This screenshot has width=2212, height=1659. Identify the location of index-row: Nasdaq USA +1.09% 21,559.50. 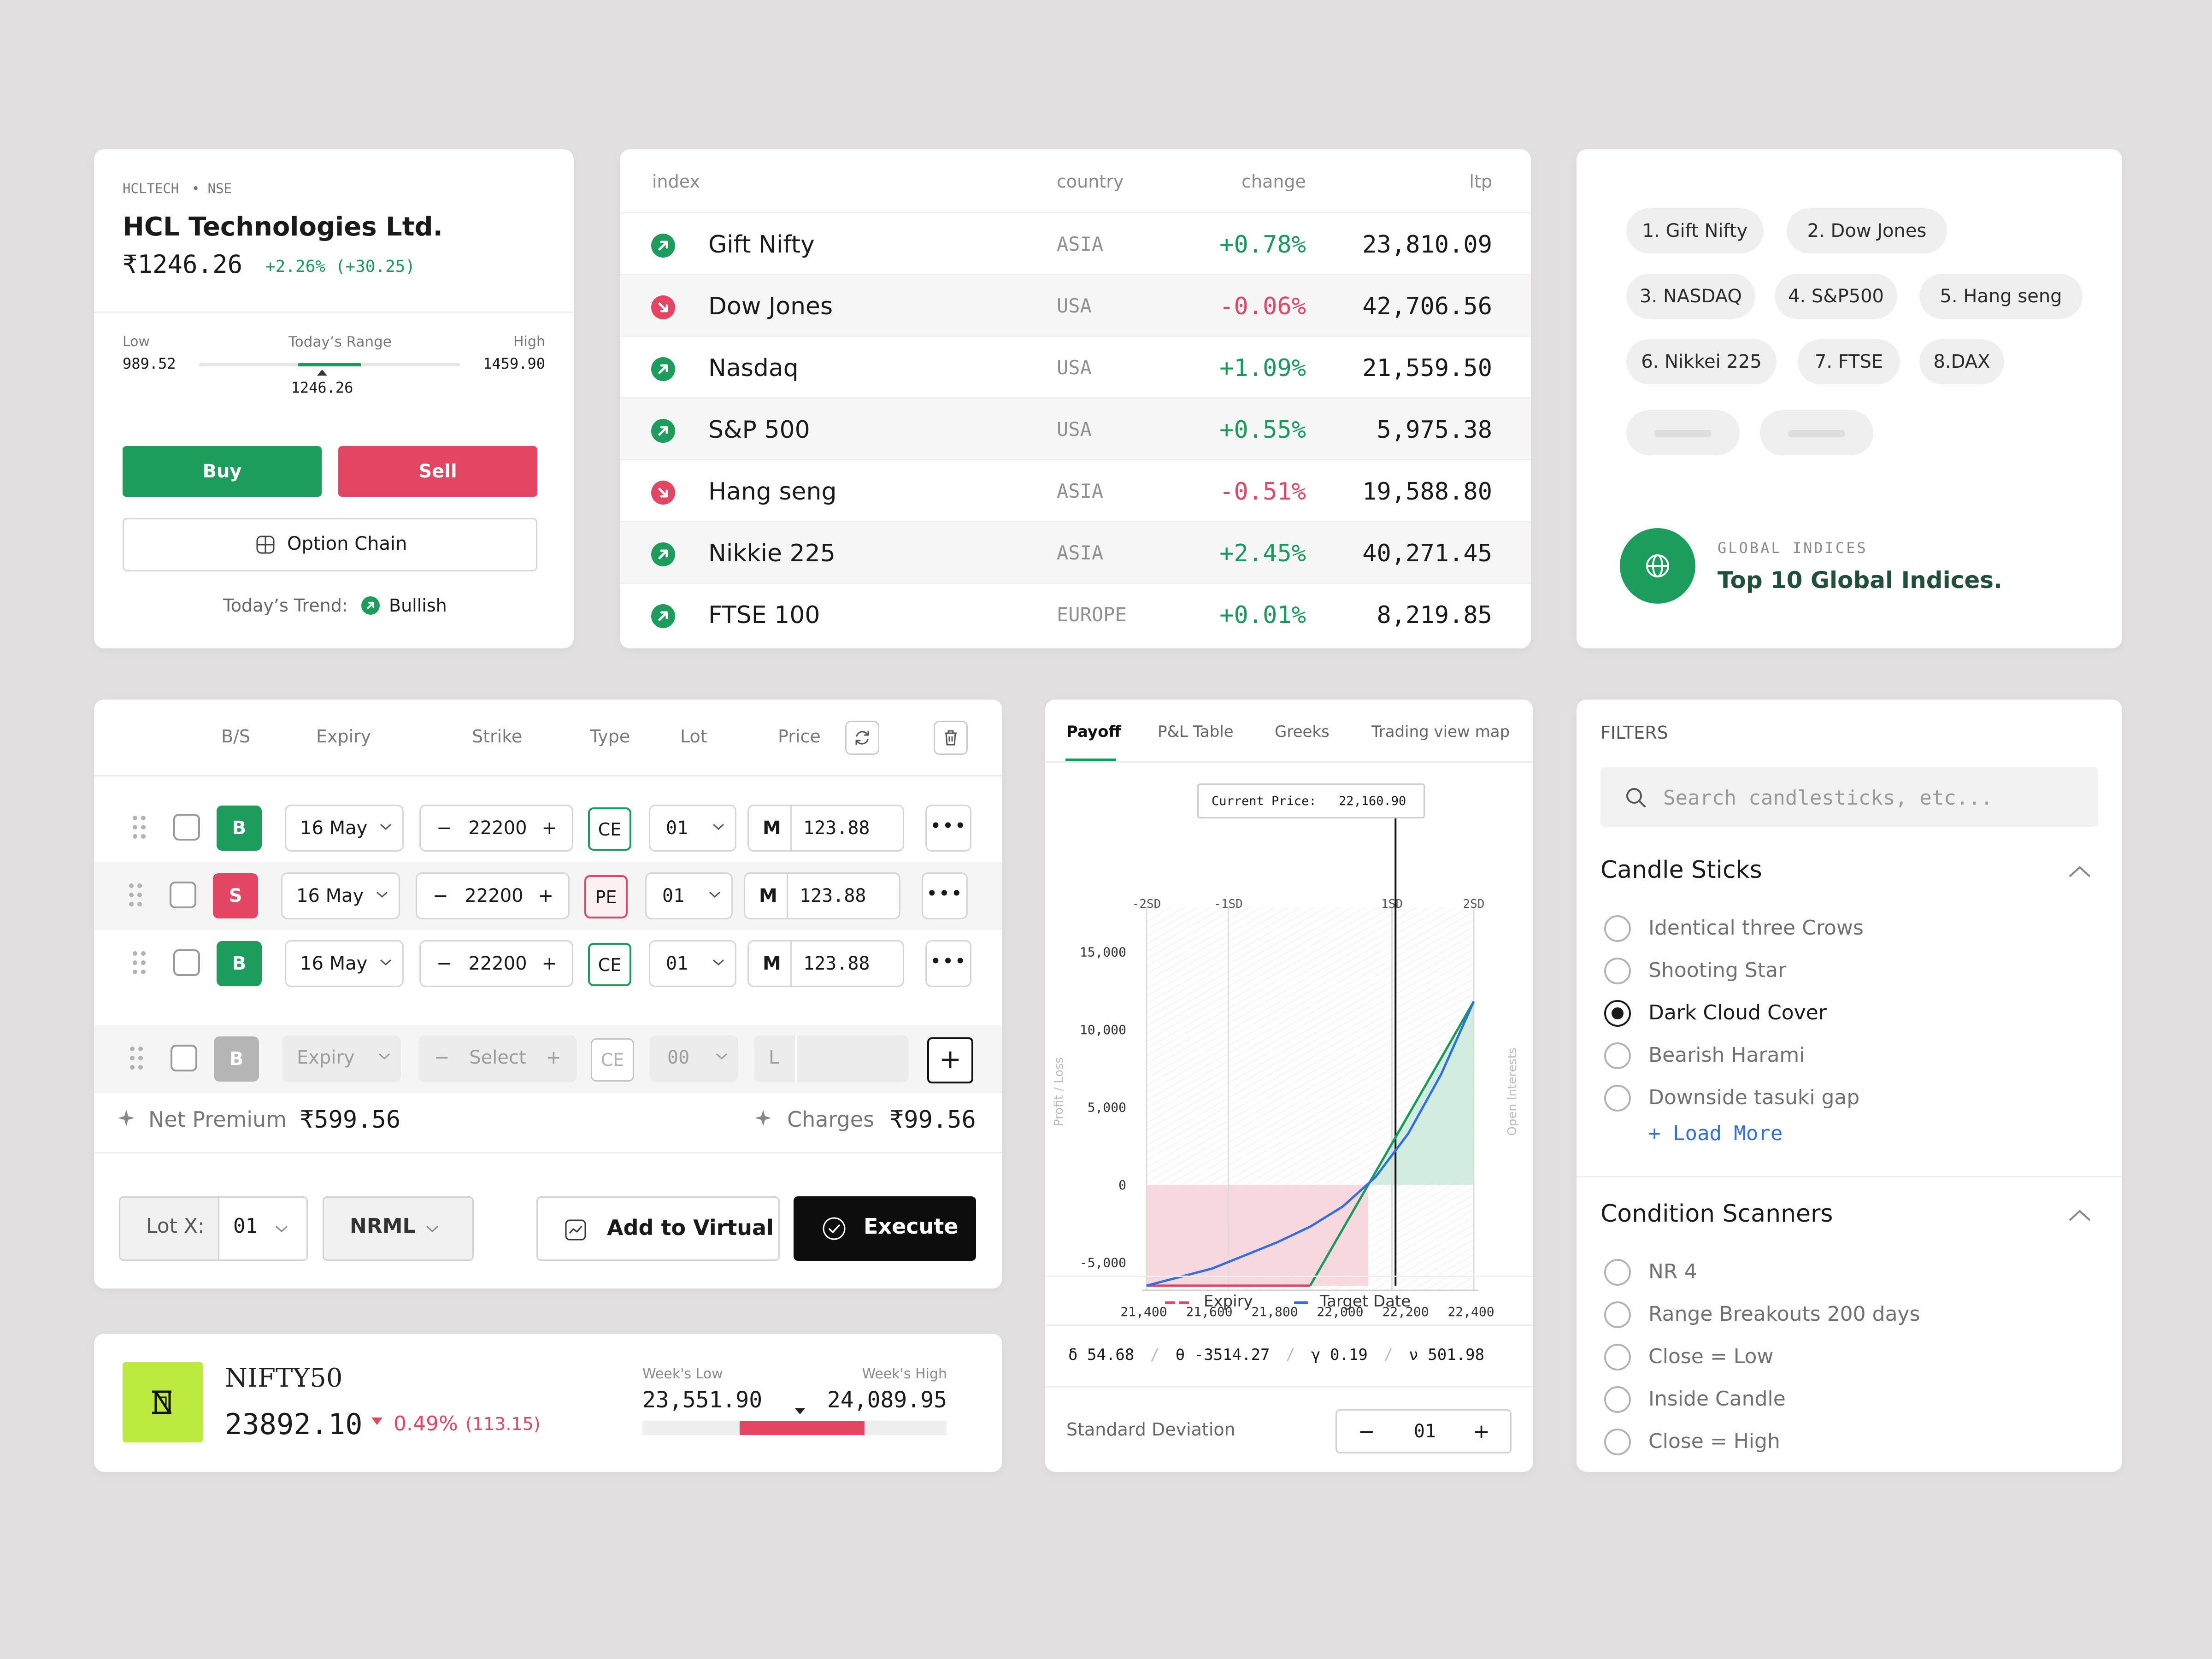
(1075, 367).